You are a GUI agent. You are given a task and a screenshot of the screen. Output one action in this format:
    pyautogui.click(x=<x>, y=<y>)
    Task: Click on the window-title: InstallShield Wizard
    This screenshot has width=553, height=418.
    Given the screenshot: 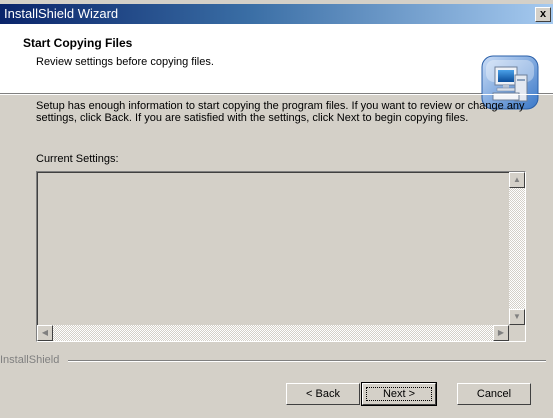 What is the action you would take?
    pyautogui.click(x=61, y=13)
    